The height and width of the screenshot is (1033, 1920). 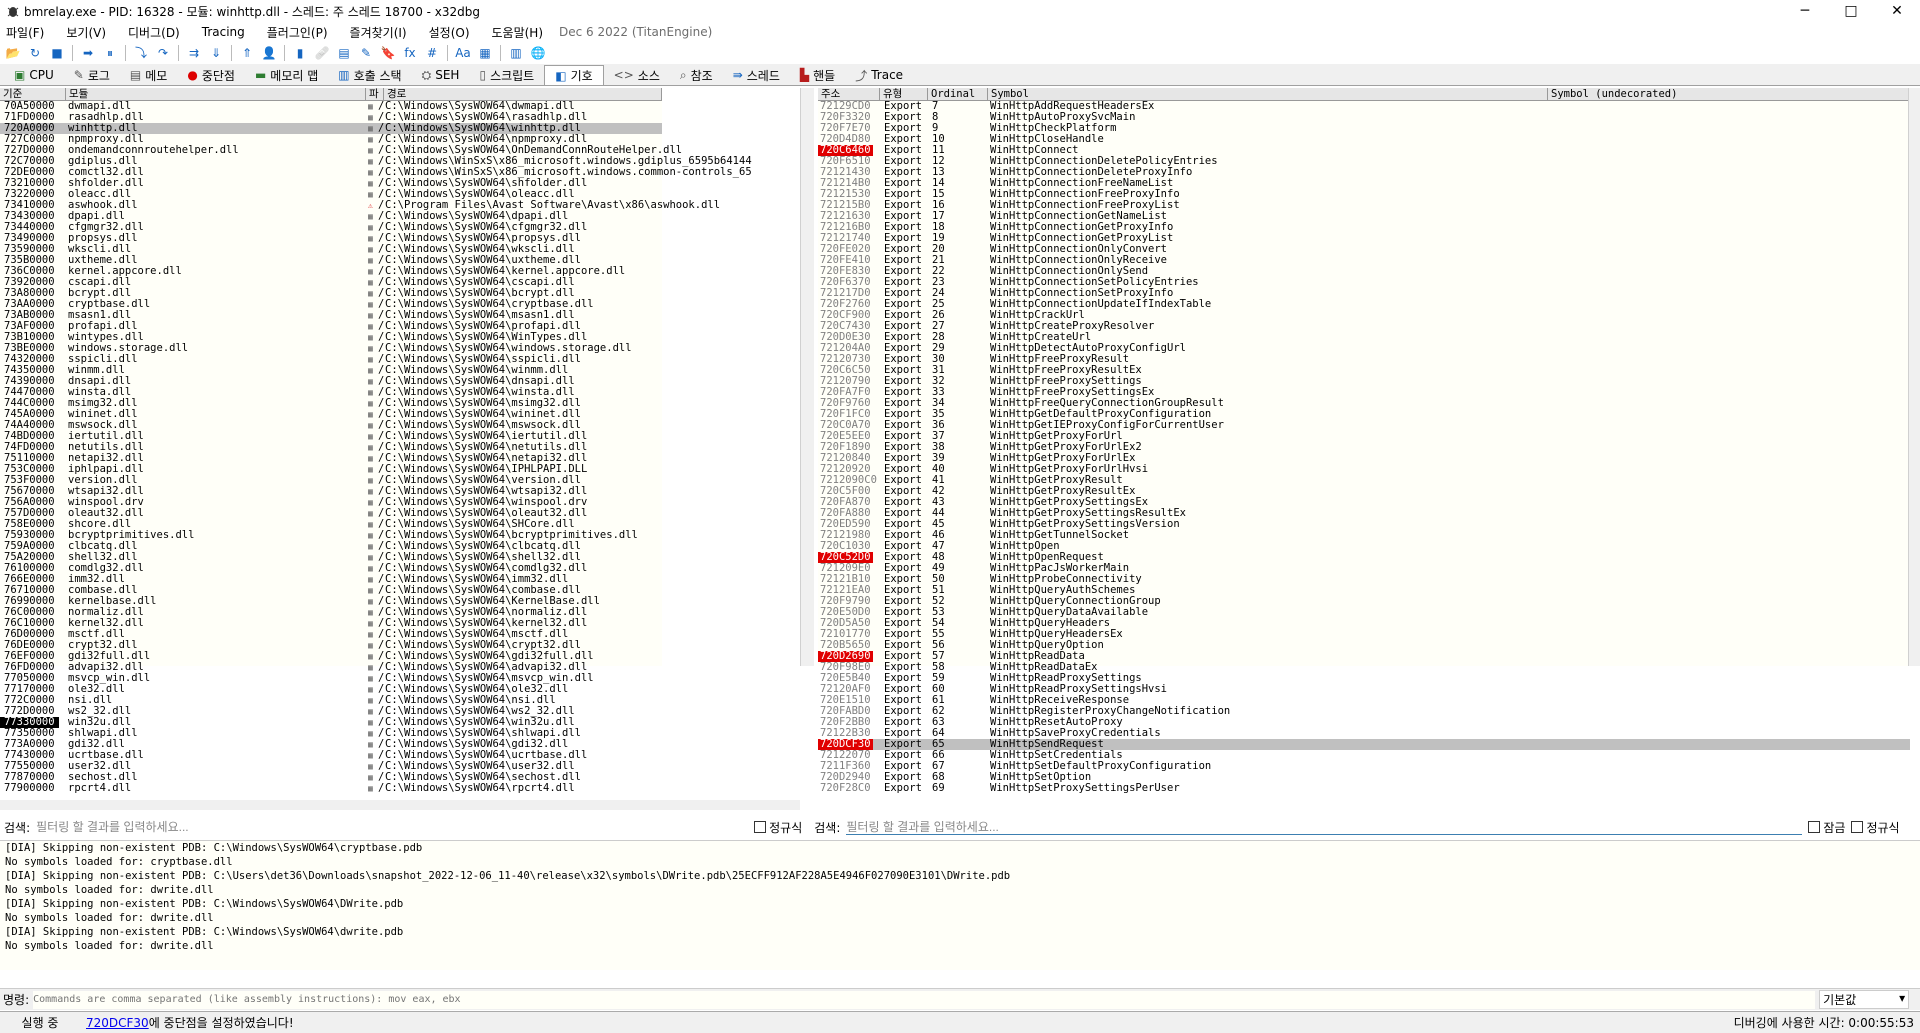 What do you see at coordinates (807, 377) in the screenshot?
I see `modules-vscrollbar` at bounding box center [807, 377].